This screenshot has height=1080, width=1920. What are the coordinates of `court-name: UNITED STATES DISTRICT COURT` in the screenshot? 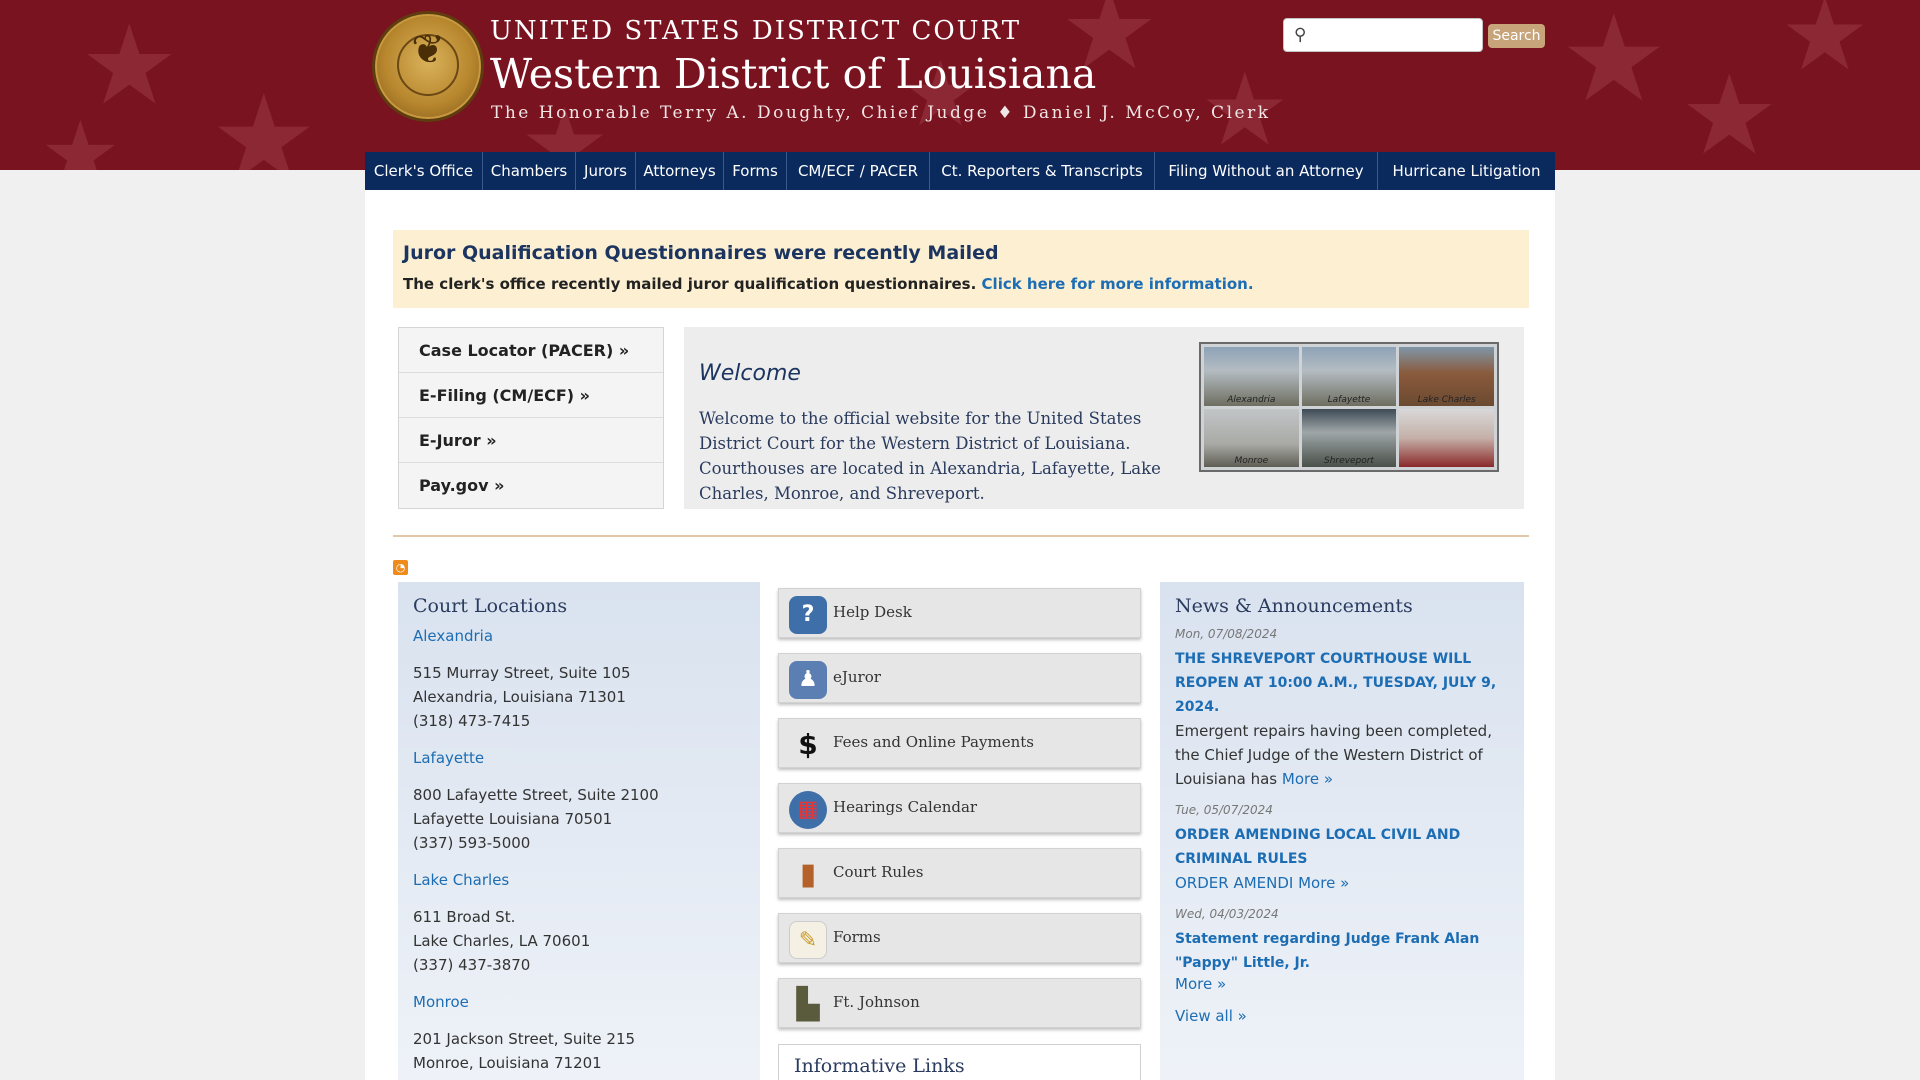 It's located at (755, 31).